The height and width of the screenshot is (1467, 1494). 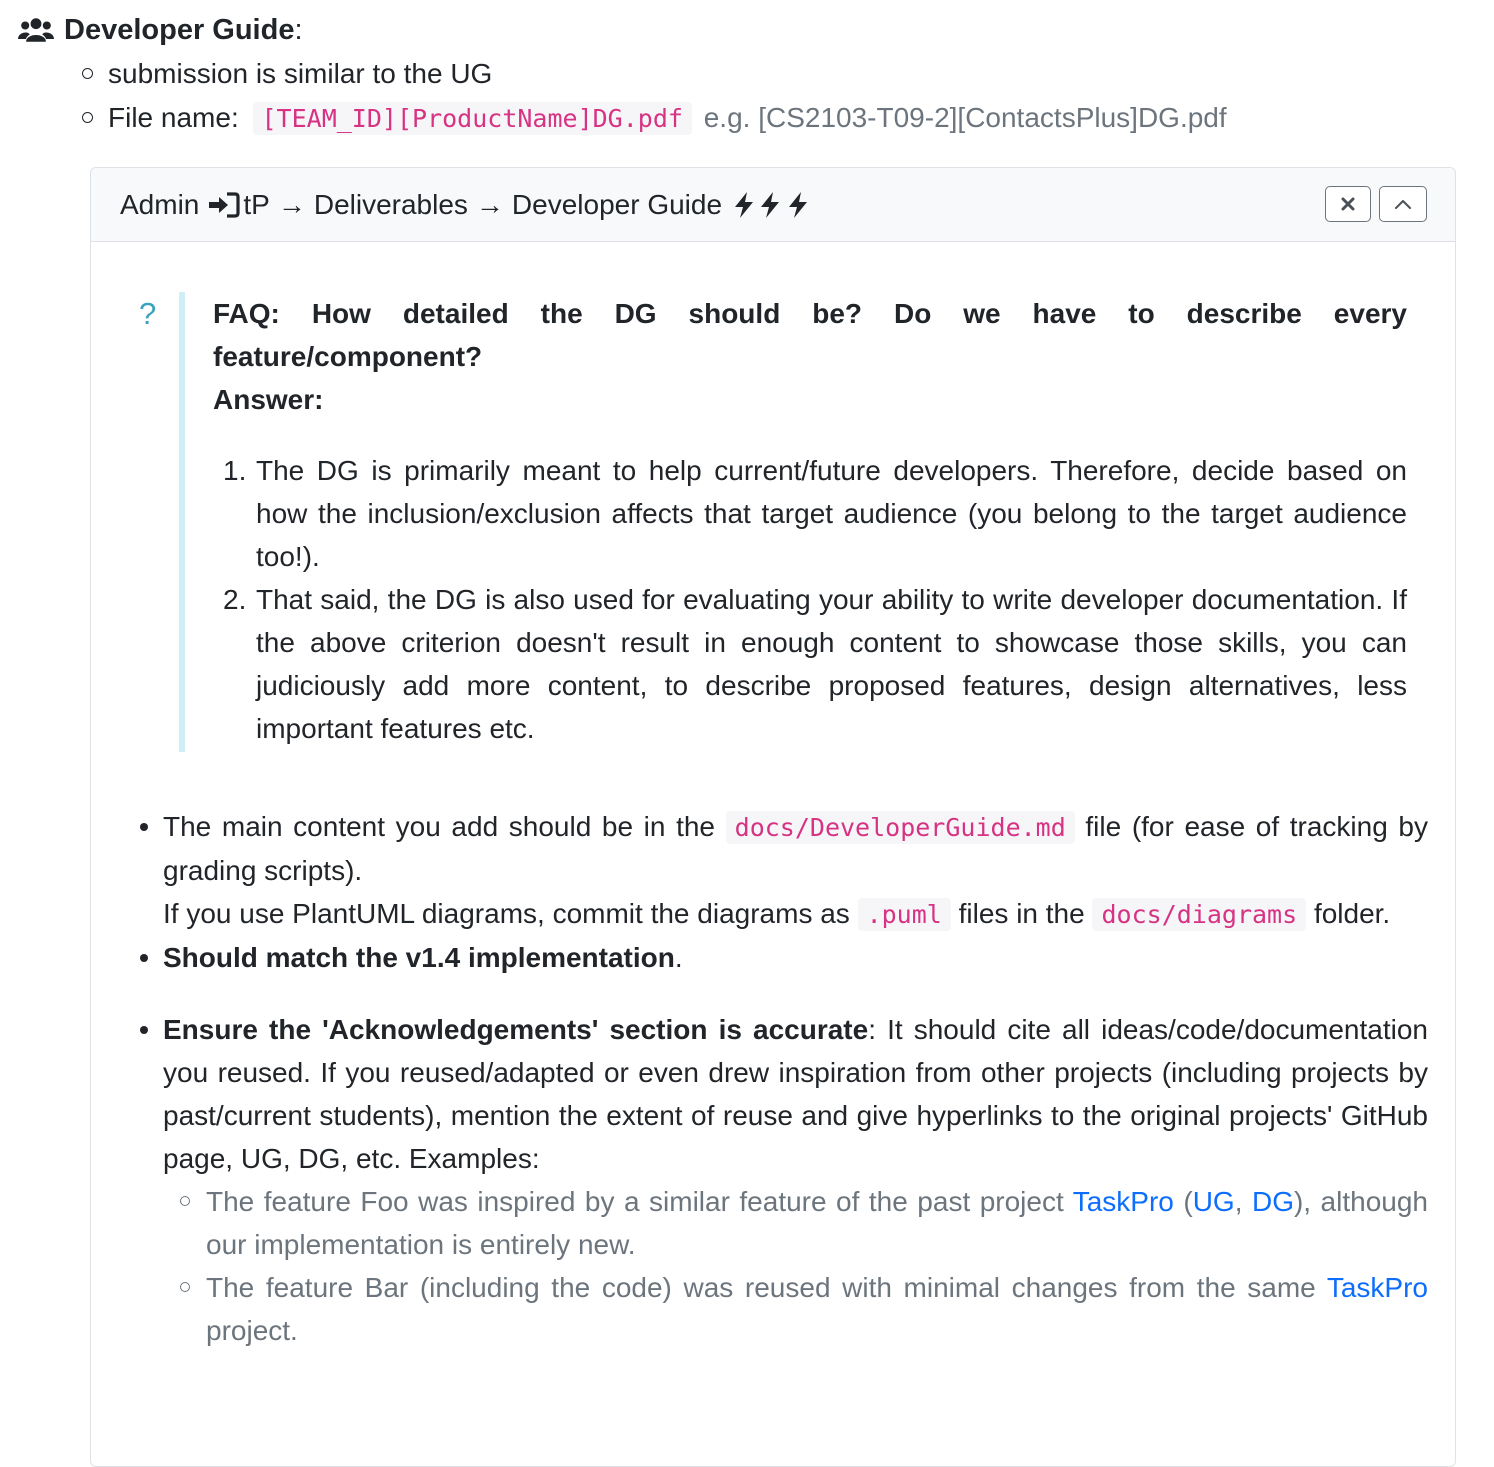 I want to click on priority-bolts, so click(x=772, y=205).